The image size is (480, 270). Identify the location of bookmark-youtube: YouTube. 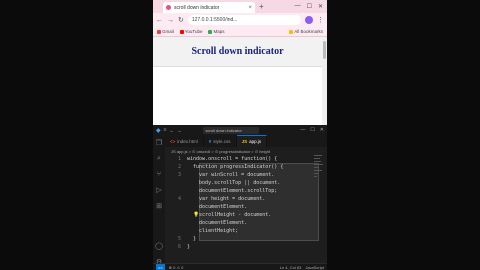
(191, 31).